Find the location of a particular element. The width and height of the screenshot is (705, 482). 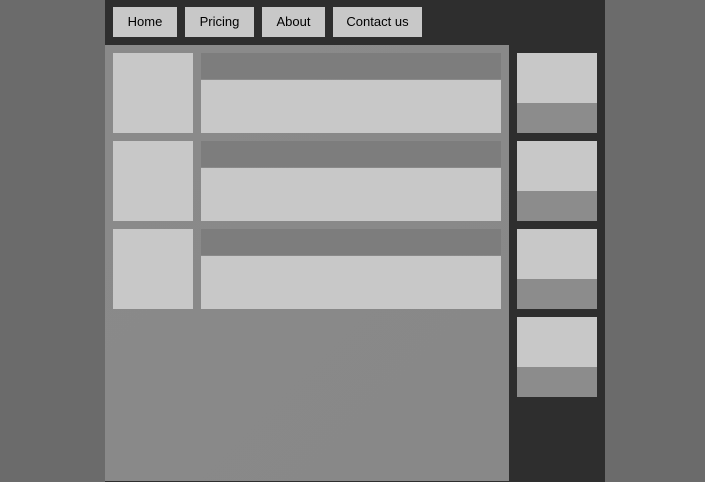

nav-home-button: Home is located at coordinates (145, 22).